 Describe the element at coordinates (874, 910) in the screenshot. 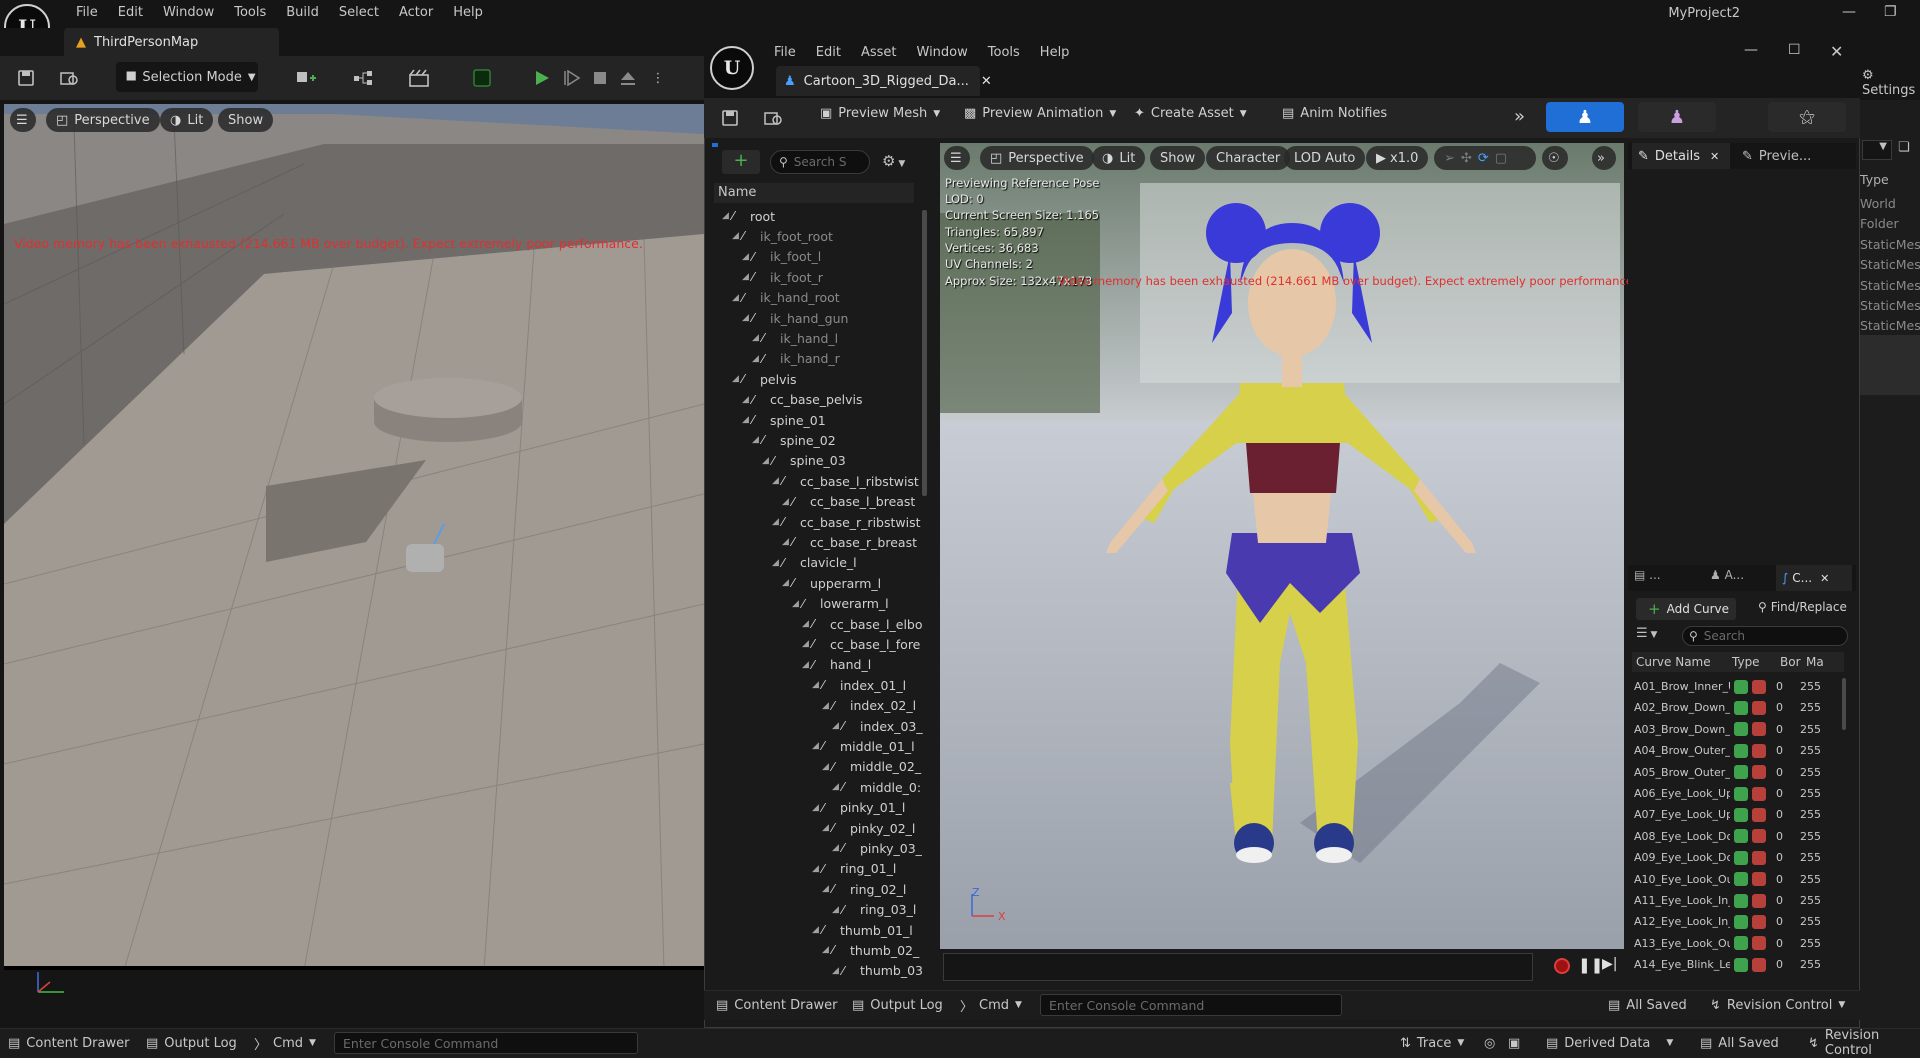

I see `bone-row: ◢ ⁄ ring_03_l` at that location.